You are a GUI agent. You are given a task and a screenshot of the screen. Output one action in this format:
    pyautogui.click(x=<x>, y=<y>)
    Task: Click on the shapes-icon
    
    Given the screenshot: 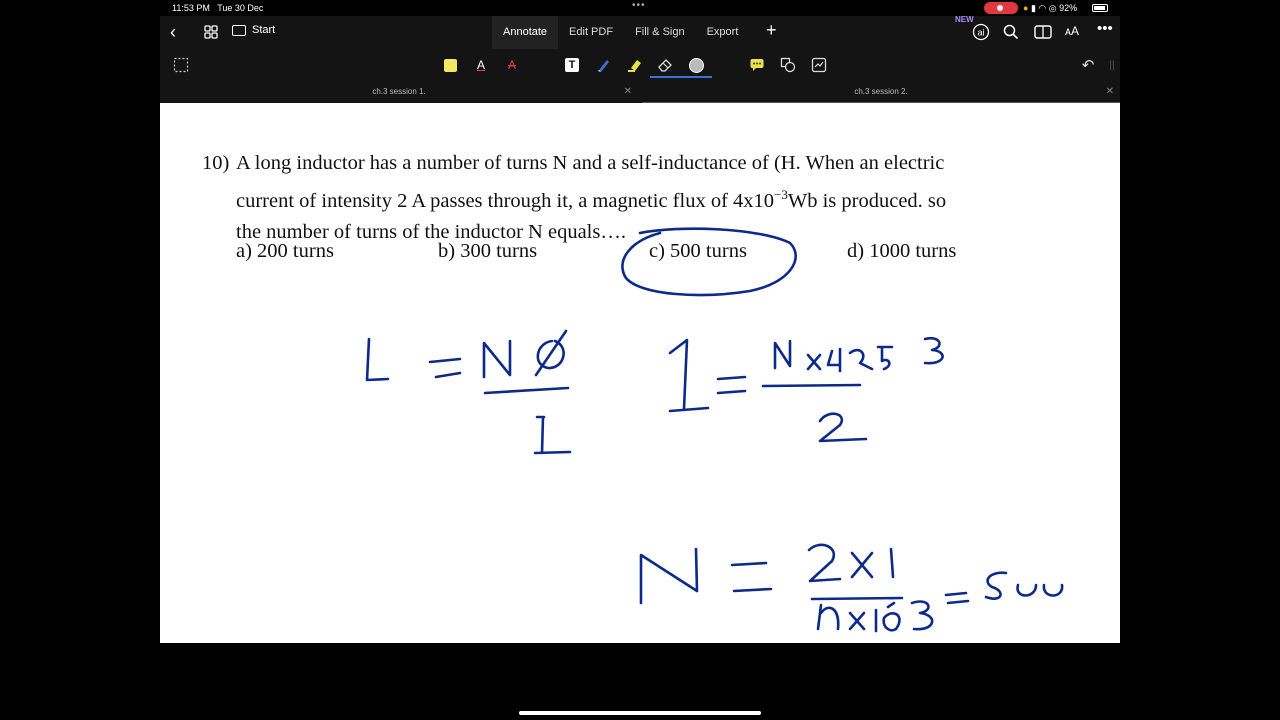 What is the action you would take?
    pyautogui.click(x=788, y=65)
    